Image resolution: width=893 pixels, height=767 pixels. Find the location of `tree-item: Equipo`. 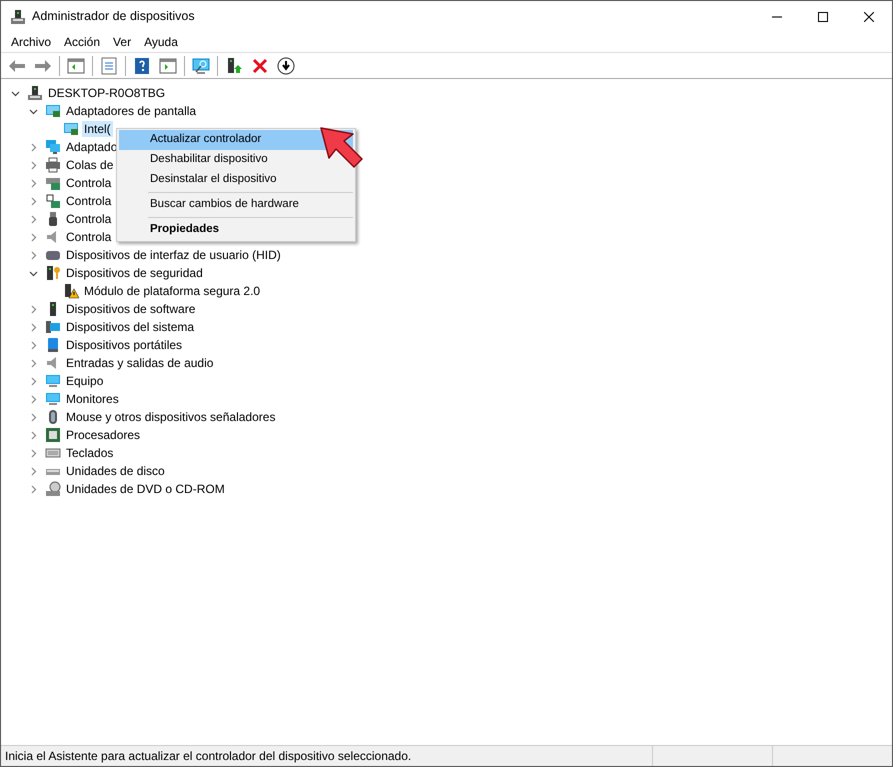

tree-item: Equipo is located at coordinates (85, 381).